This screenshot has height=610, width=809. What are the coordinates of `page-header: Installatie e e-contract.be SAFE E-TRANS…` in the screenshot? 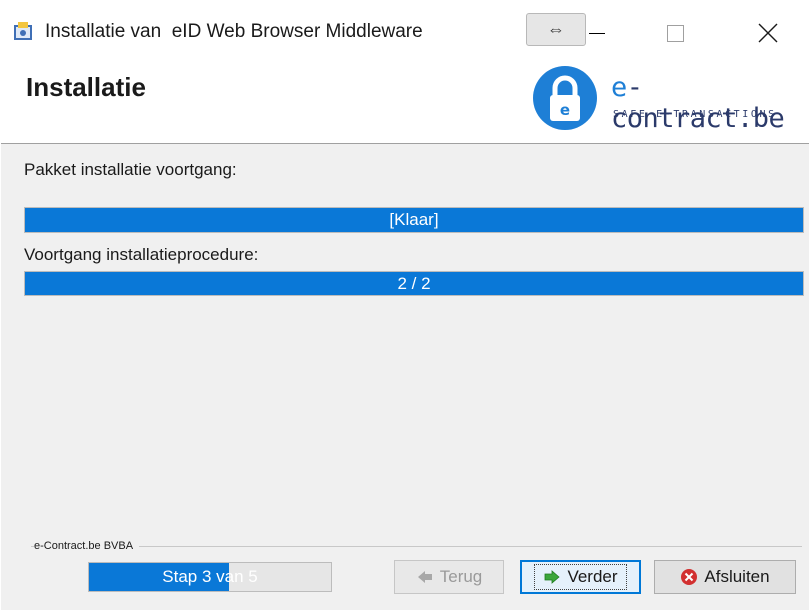 It's located at (405, 104).